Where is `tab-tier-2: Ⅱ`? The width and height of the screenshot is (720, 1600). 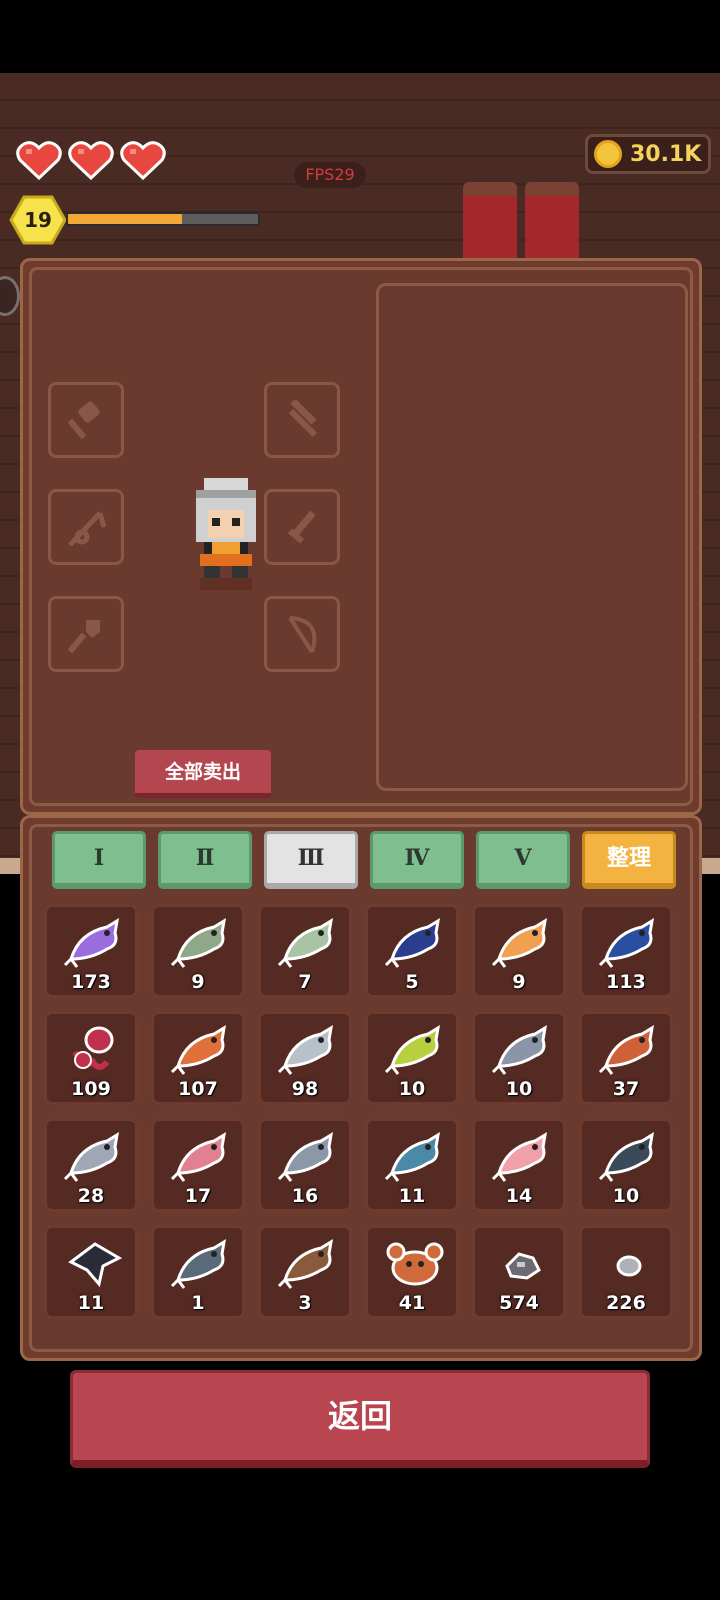 tab-tier-2: Ⅱ is located at coordinates (205, 860).